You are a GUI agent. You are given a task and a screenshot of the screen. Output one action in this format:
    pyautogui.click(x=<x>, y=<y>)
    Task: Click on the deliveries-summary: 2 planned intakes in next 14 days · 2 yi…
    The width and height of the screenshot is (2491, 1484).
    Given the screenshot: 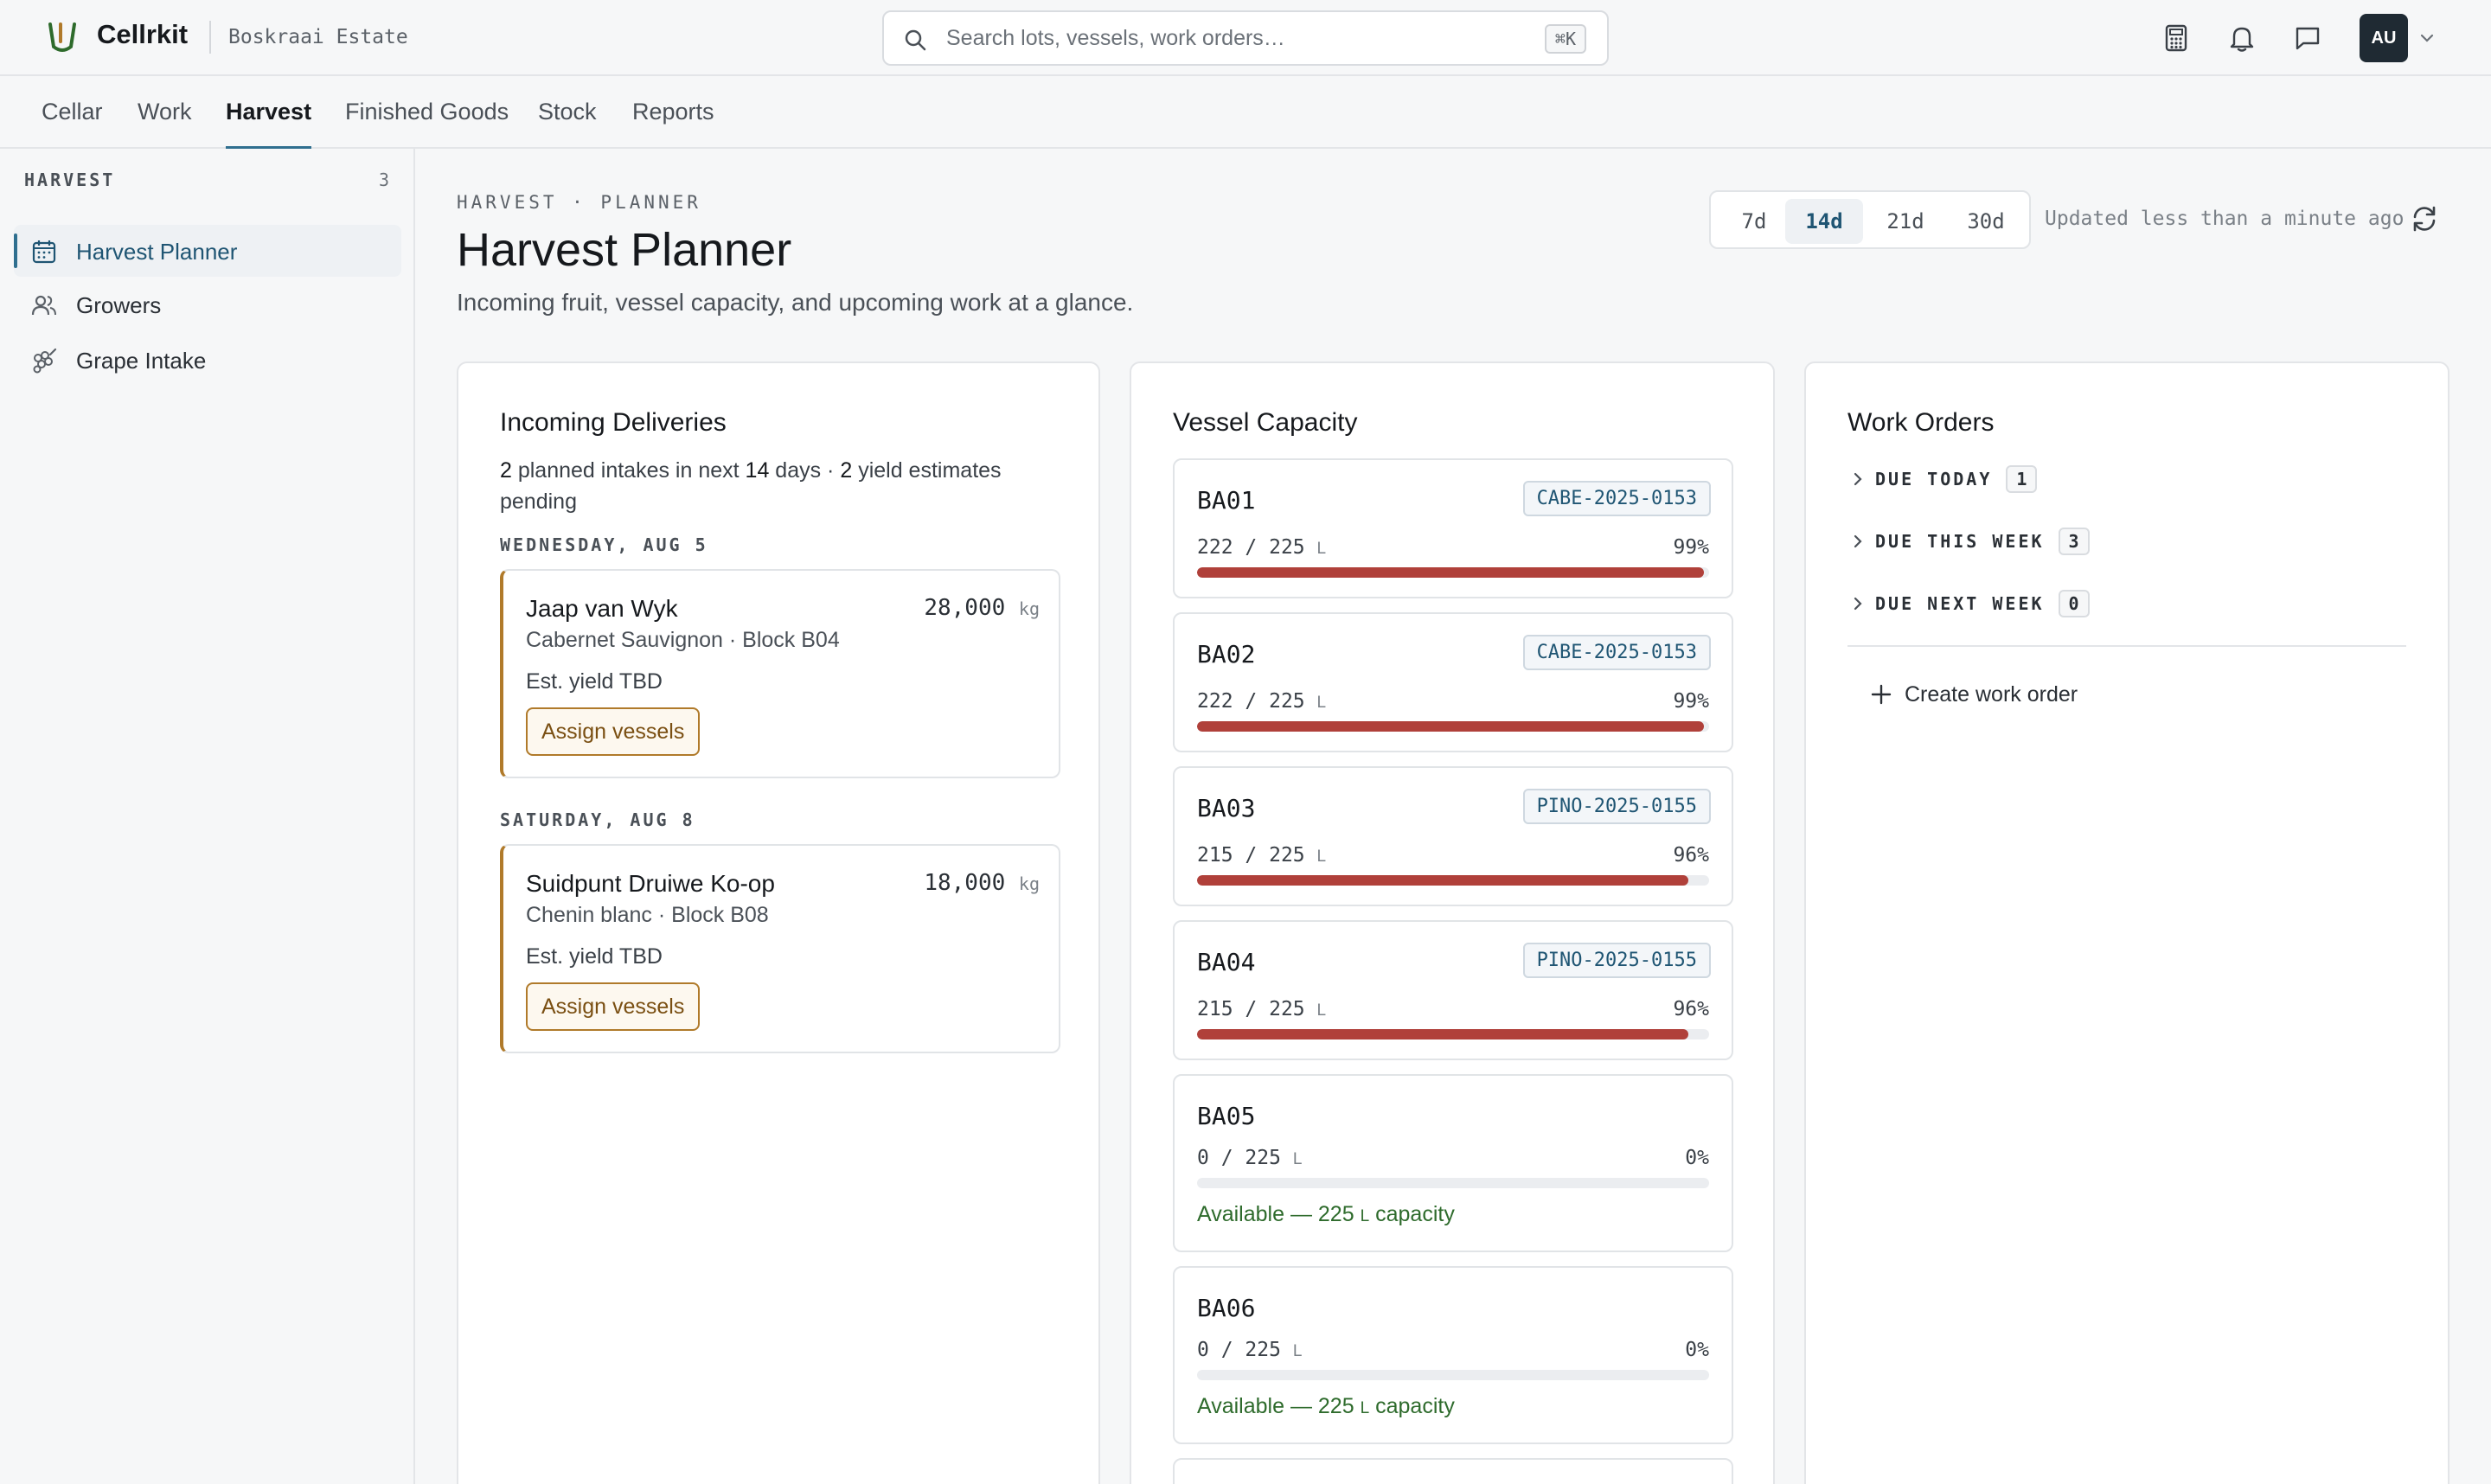 What is the action you would take?
    pyautogui.click(x=751, y=486)
    